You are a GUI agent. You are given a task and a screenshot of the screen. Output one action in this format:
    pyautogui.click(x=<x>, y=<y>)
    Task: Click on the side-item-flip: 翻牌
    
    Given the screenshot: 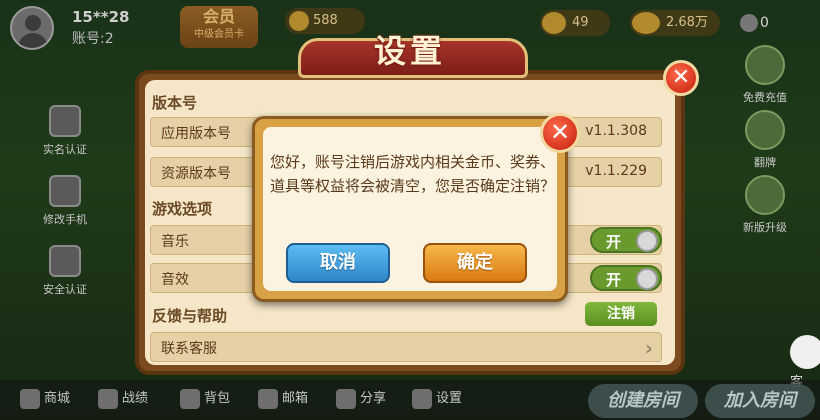 What is the action you would take?
    pyautogui.click(x=765, y=140)
    